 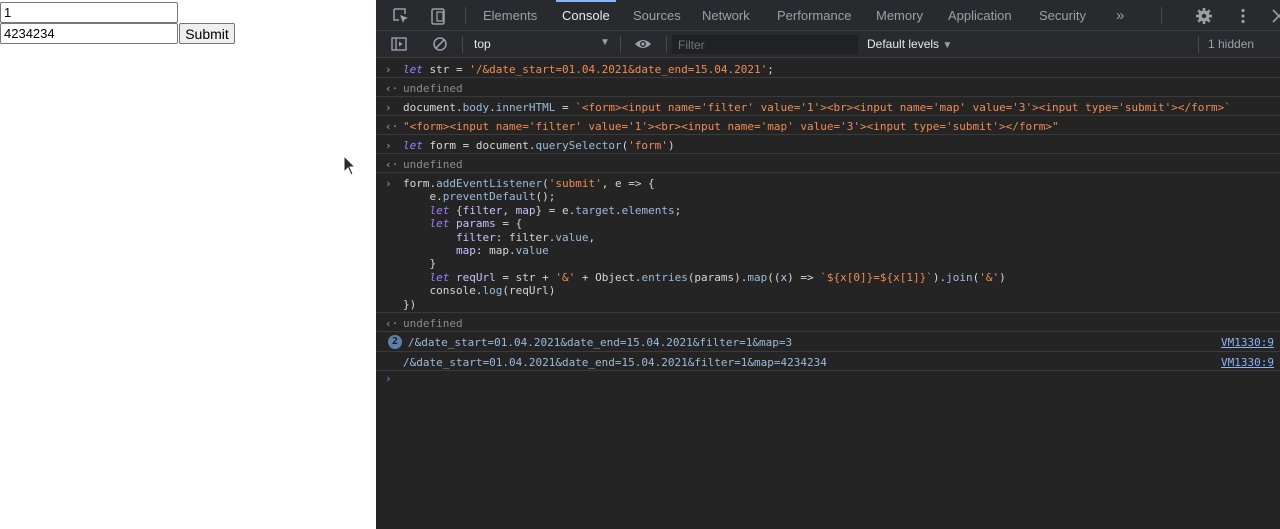 I want to click on mouse-cursor-icon, so click(x=350, y=165).